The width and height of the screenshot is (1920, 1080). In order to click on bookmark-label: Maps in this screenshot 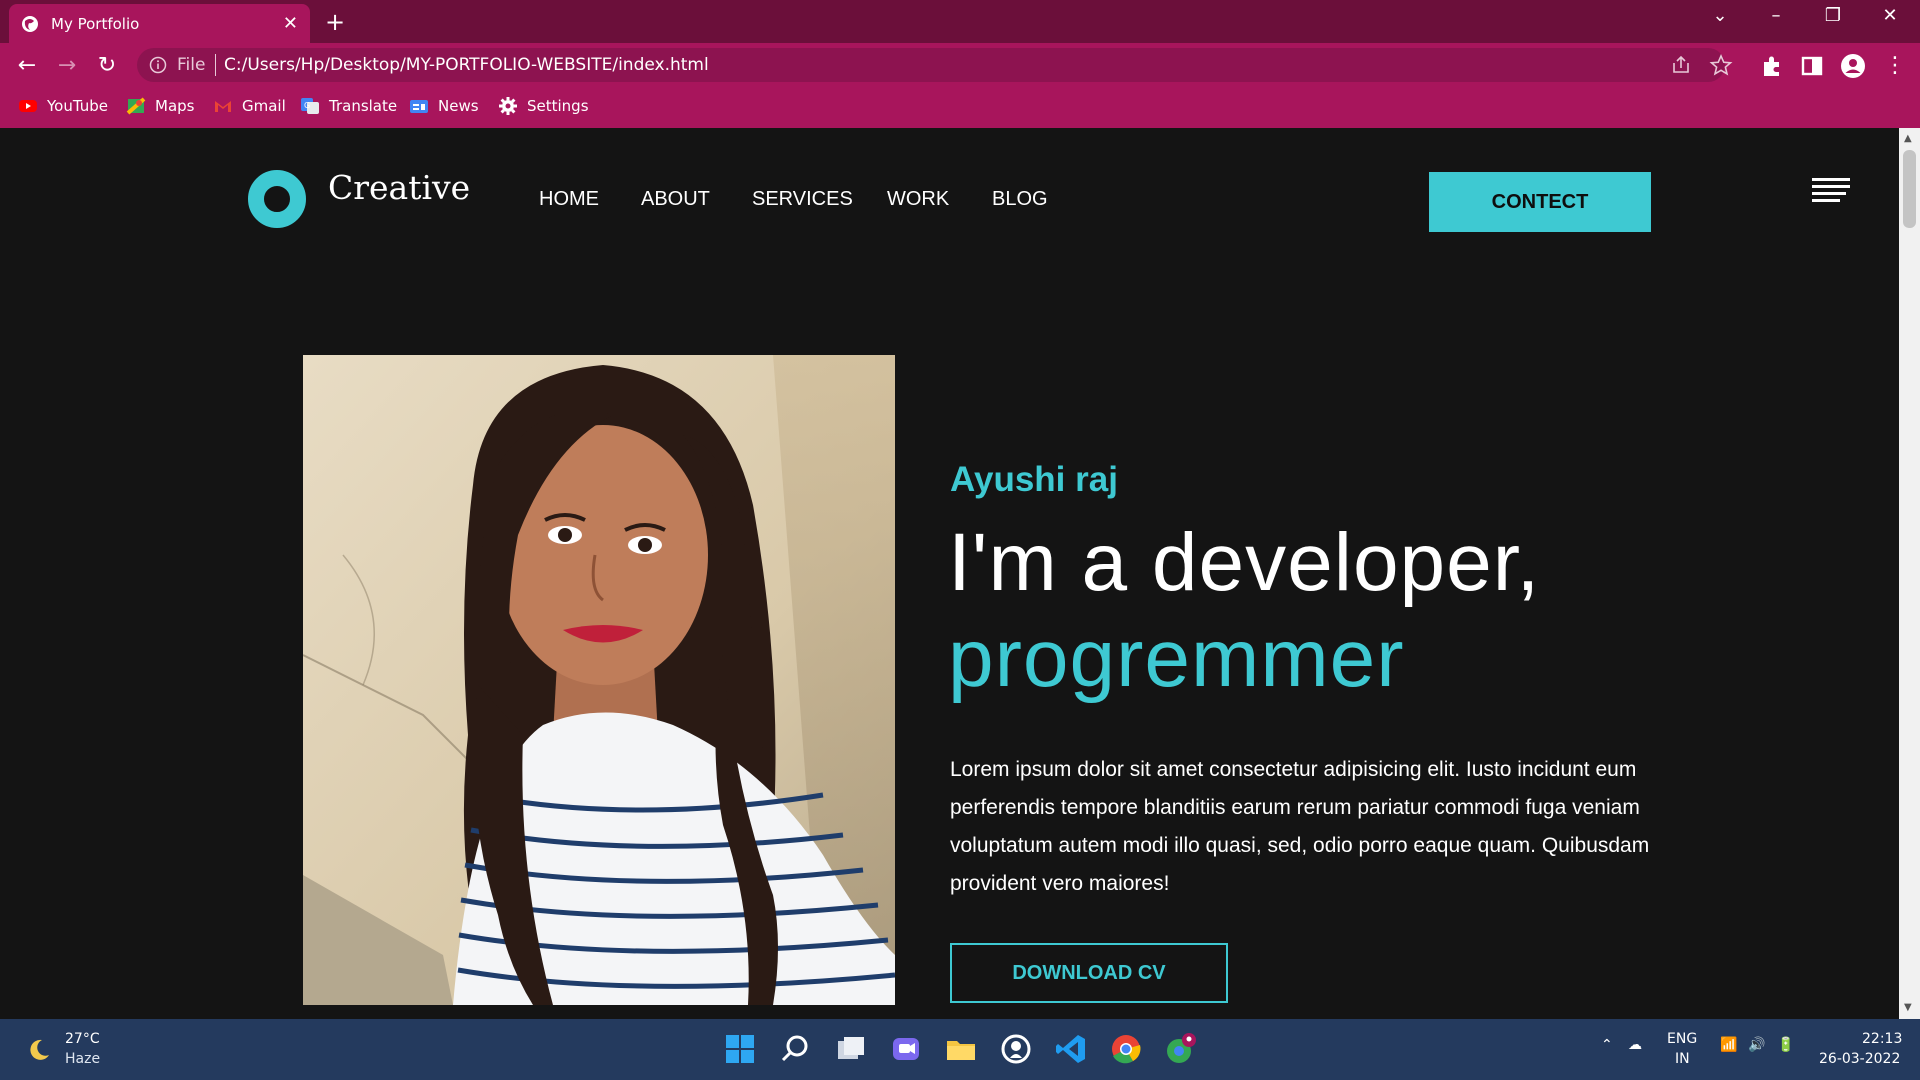, I will do `click(175, 106)`.